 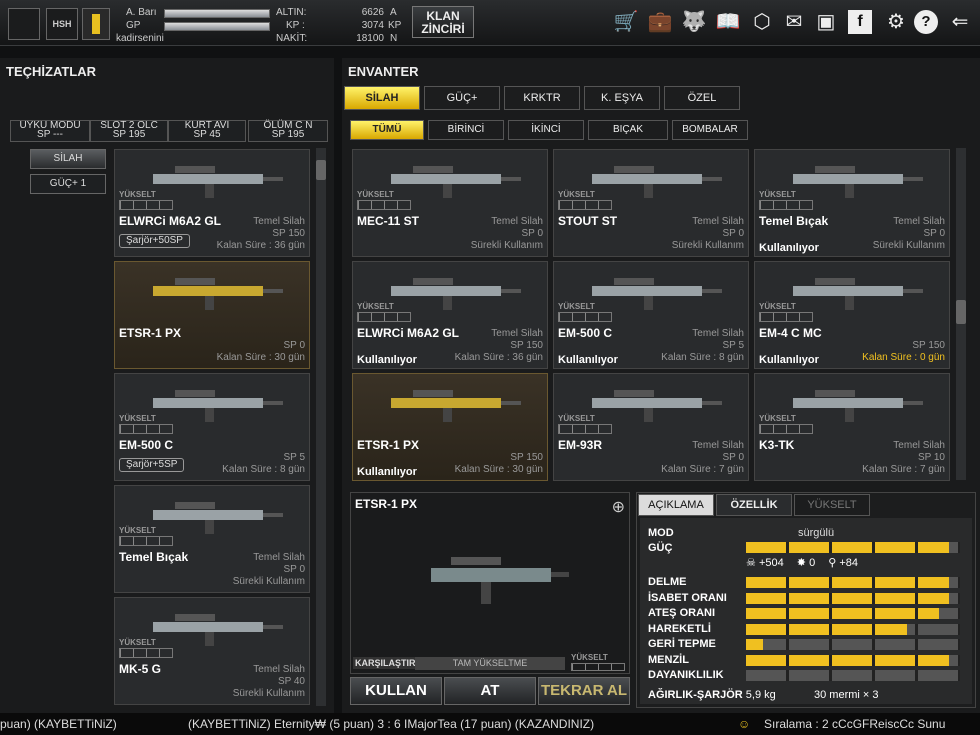 What do you see at coordinates (618, 507) in the screenshot?
I see `zoom-icon: ⊕` at bounding box center [618, 507].